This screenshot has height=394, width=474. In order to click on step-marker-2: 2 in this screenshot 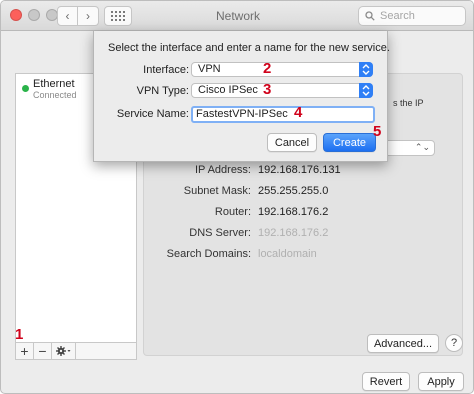, I will do `click(267, 68)`.